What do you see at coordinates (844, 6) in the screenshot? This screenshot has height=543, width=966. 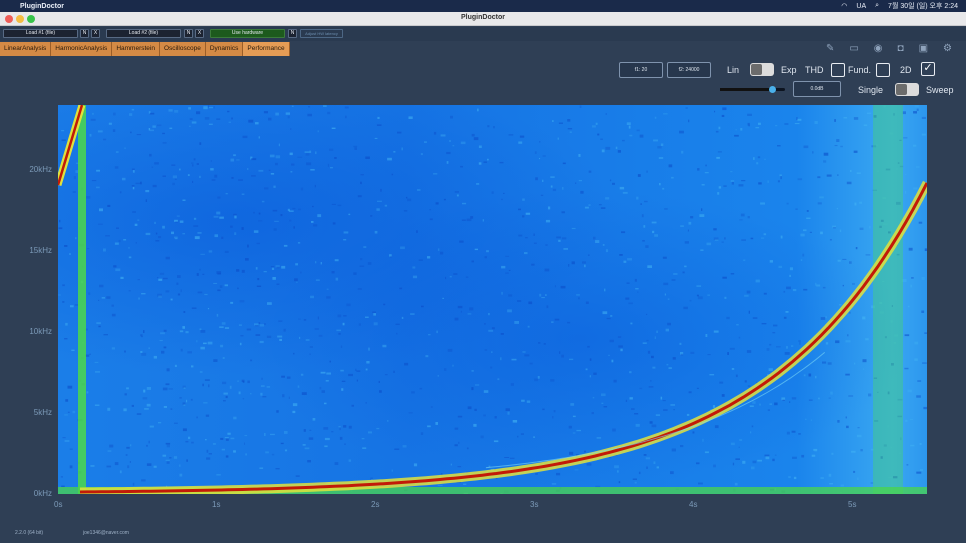 I see `wifi-icon: ◠` at bounding box center [844, 6].